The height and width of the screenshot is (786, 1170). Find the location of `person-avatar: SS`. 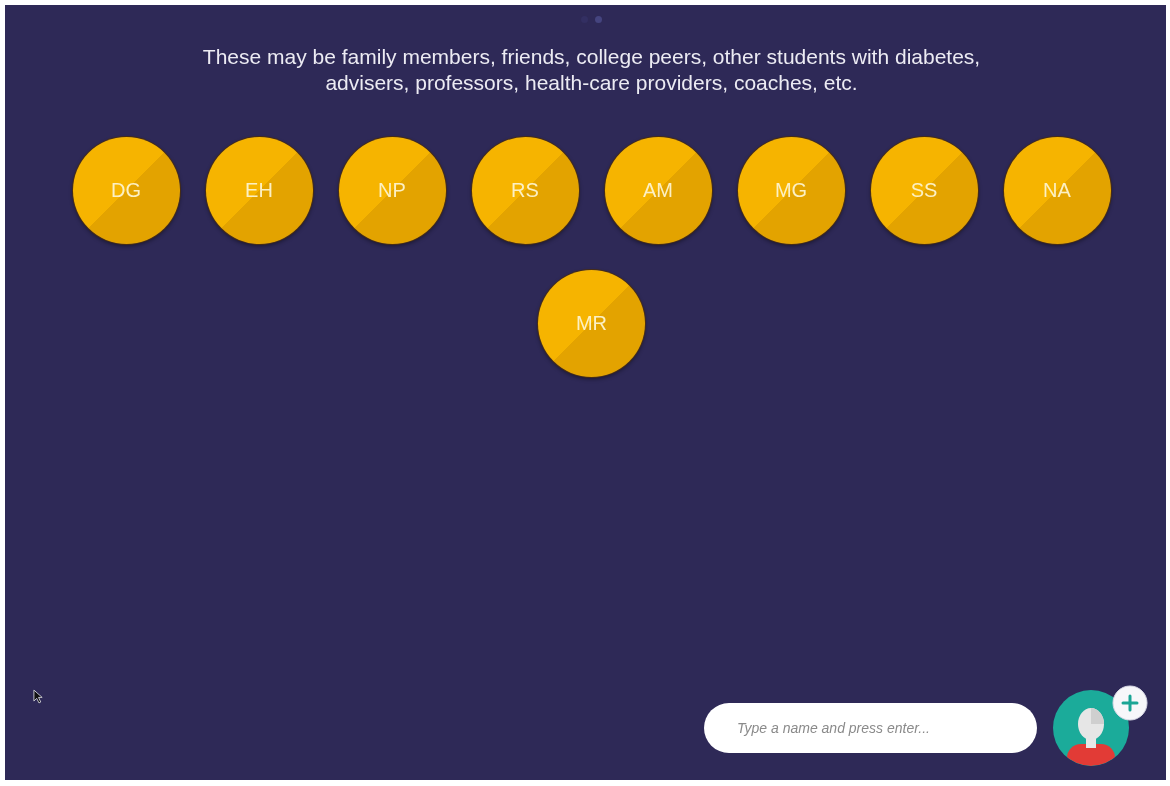

person-avatar: SS is located at coordinates (924, 190).